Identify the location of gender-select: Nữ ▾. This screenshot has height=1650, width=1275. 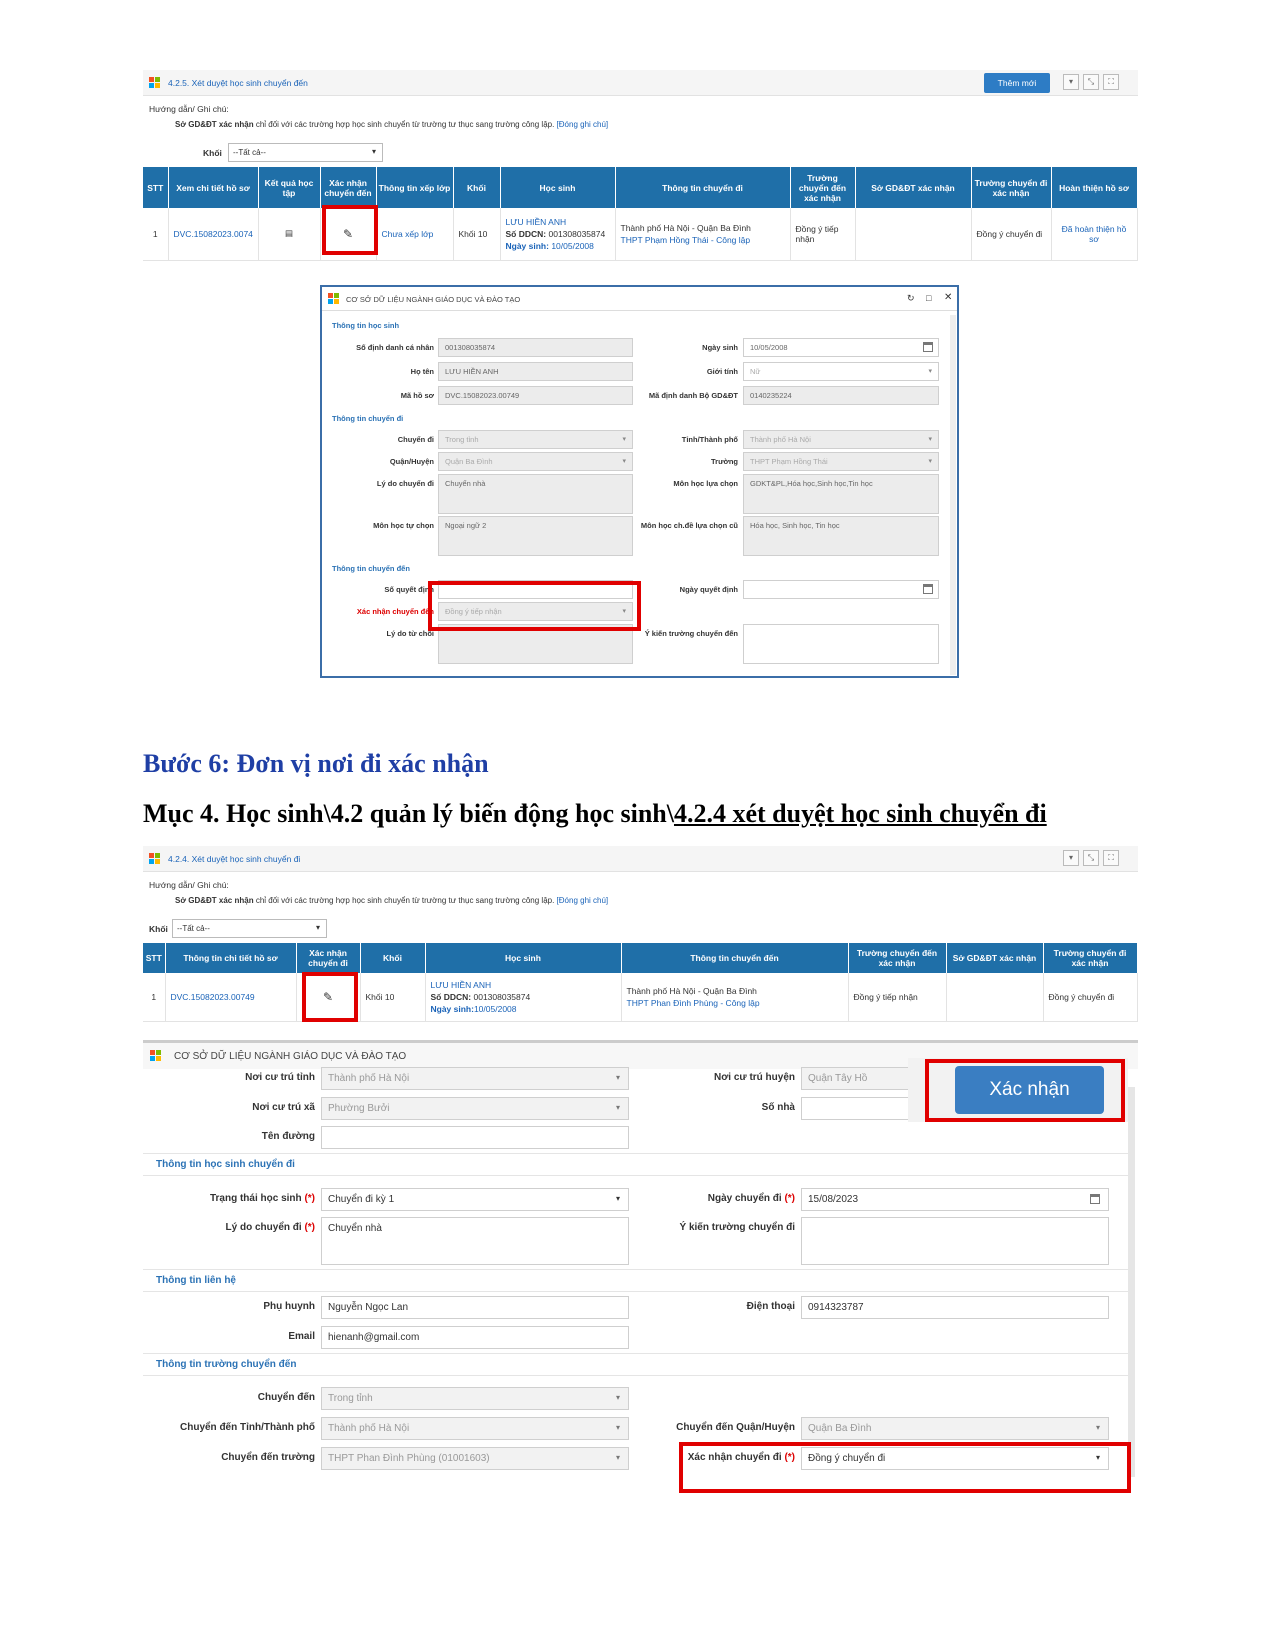
(841, 371).